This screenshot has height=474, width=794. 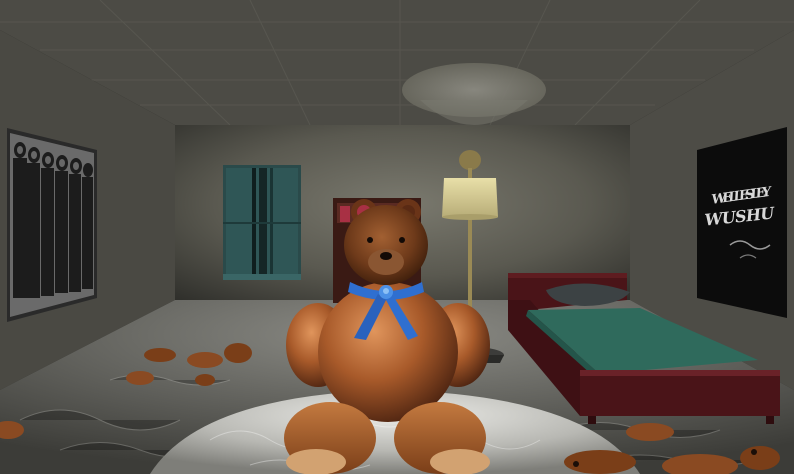 What do you see at coordinates (52, 225) in the screenshot?
I see `band-poster` at bounding box center [52, 225].